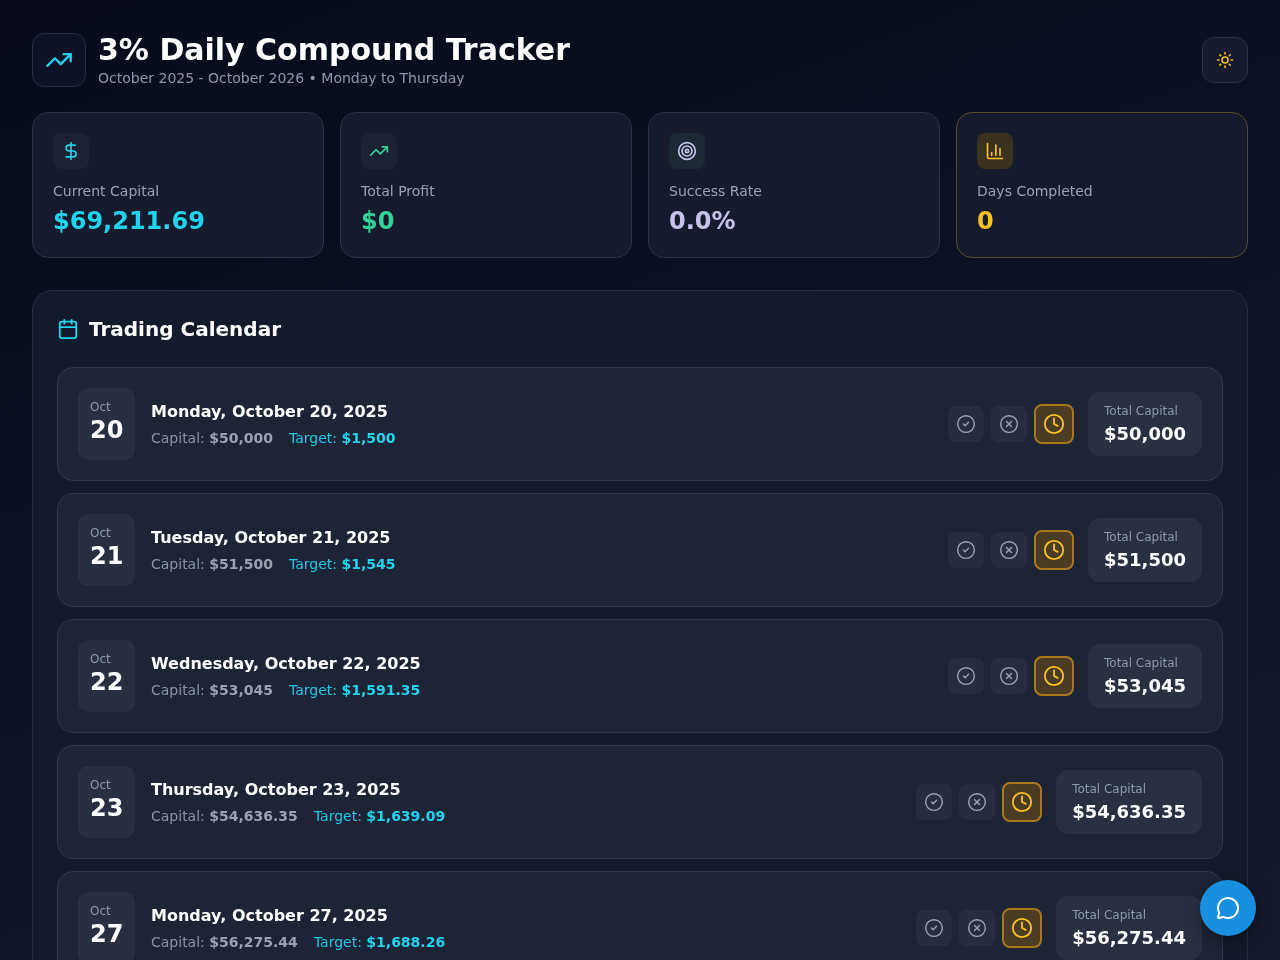 This screenshot has height=960, width=1280. I want to click on total-capital-value: $51,500, so click(1145, 560).